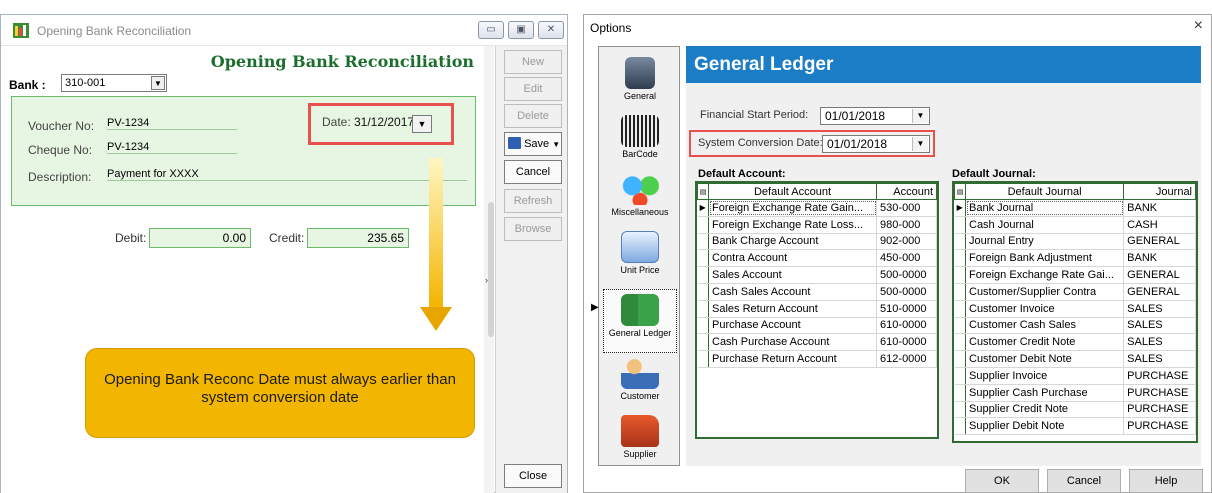 The height and width of the screenshot is (493, 1212). I want to click on row-name-cell: Cash Journal, so click(1045, 225).